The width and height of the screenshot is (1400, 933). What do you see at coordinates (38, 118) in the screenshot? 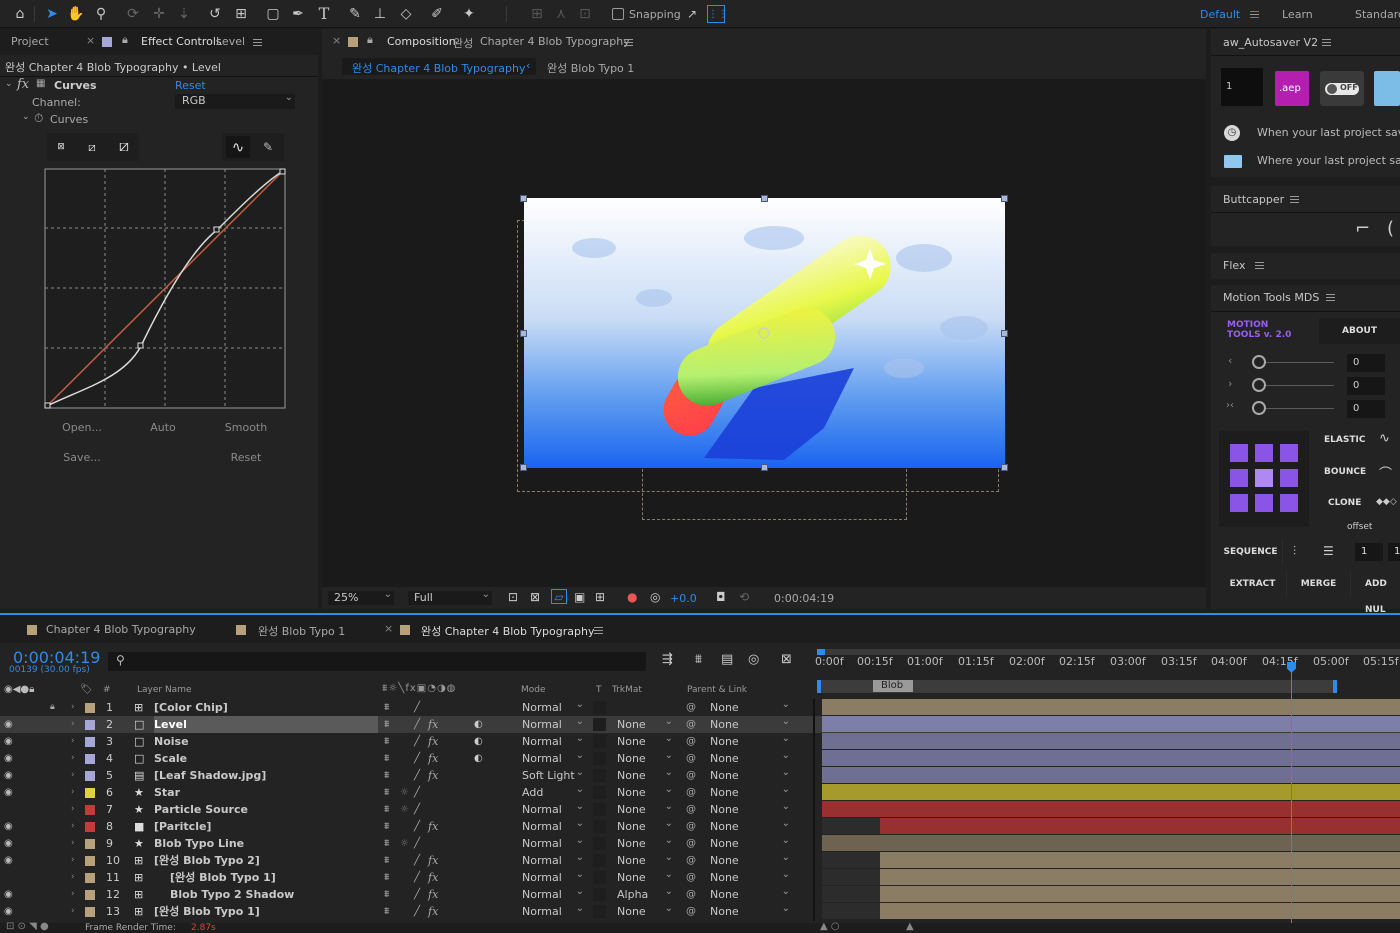
I see `stopwatch-icon: ⏱︎` at bounding box center [38, 118].